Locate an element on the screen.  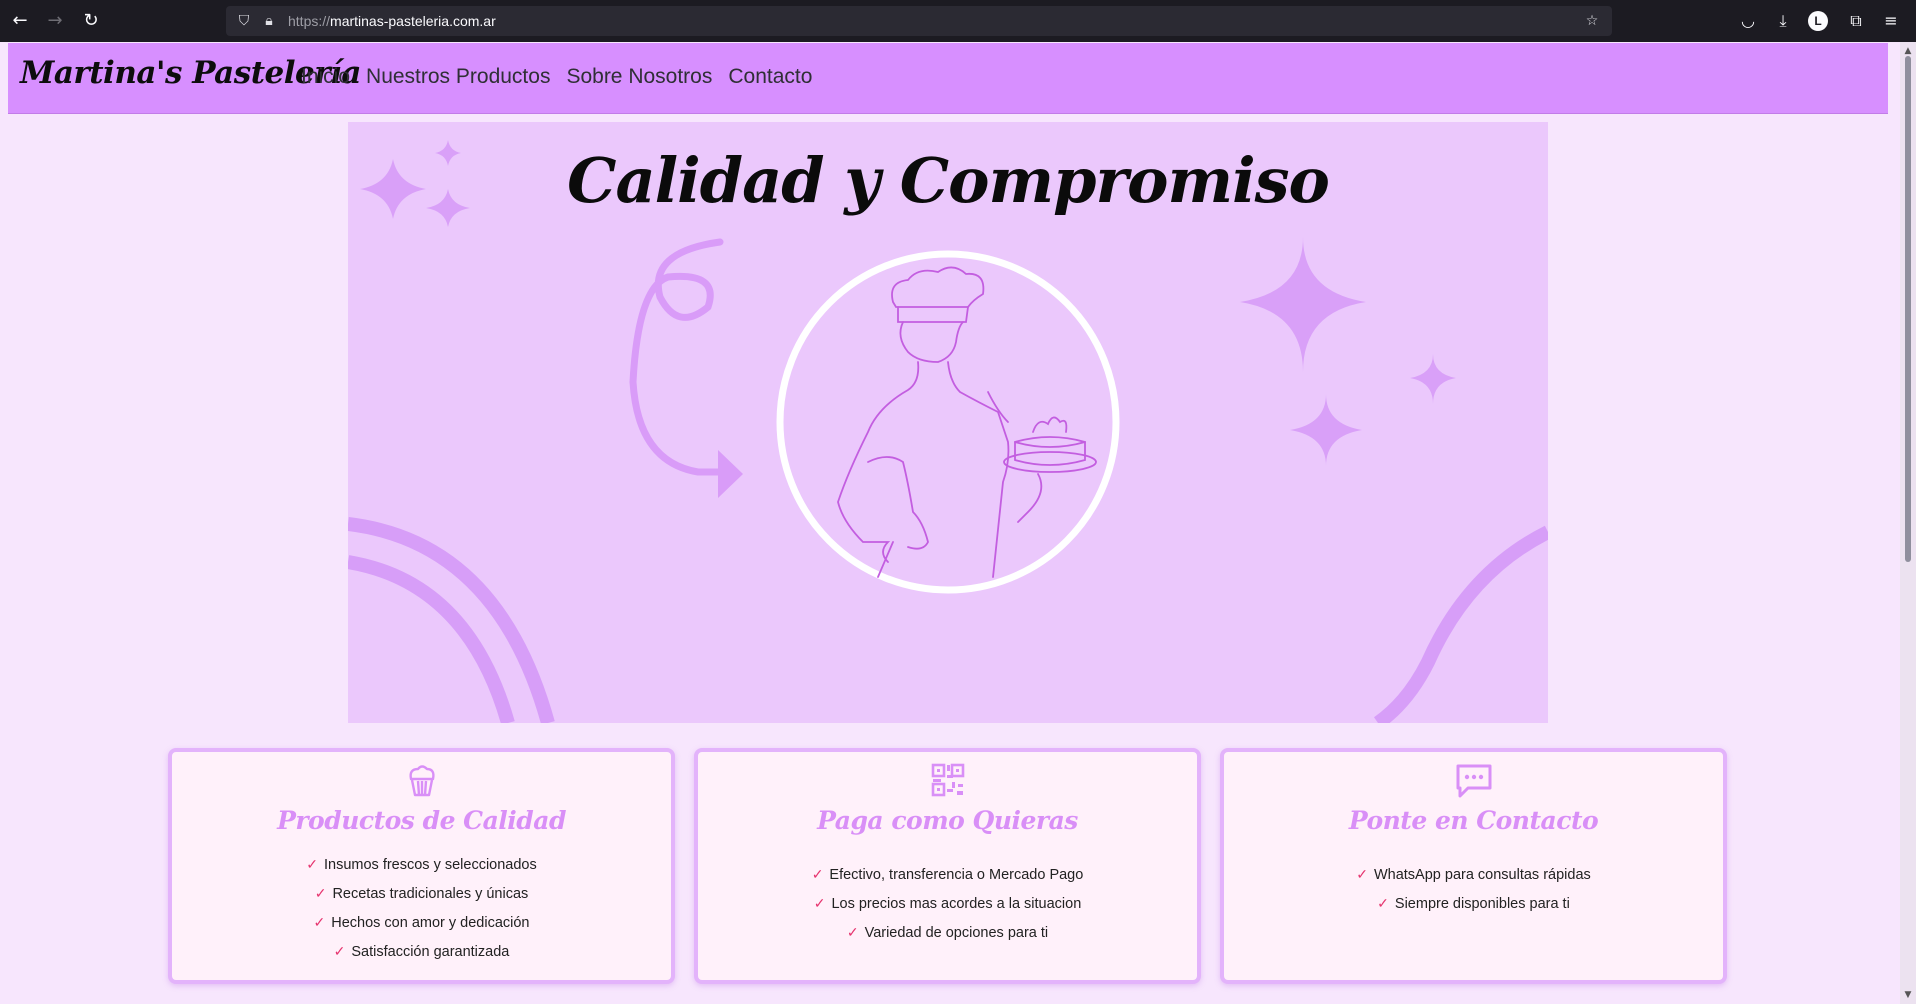
shield-icon: ⛉ is located at coordinates (244, 21).